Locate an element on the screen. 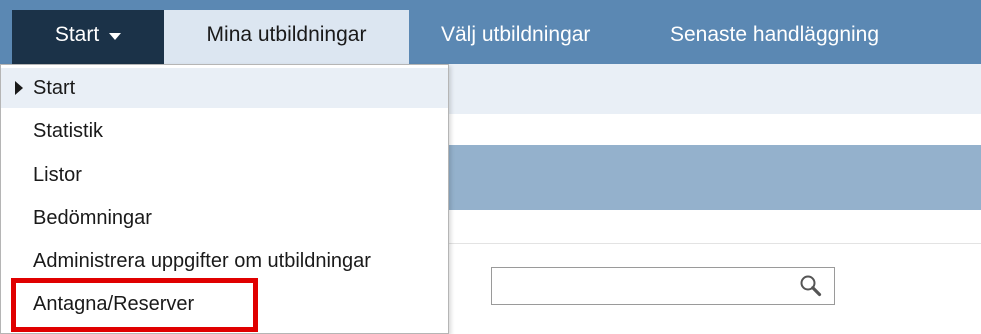  menu-item-start: Start is located at coordinates (224, 88).